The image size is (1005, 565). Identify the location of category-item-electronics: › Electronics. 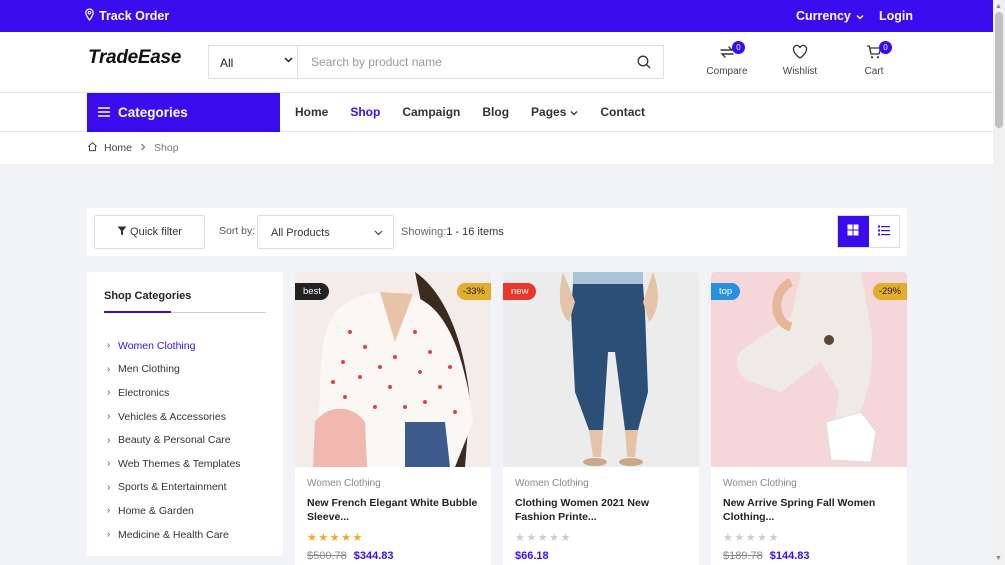
(174, 393).